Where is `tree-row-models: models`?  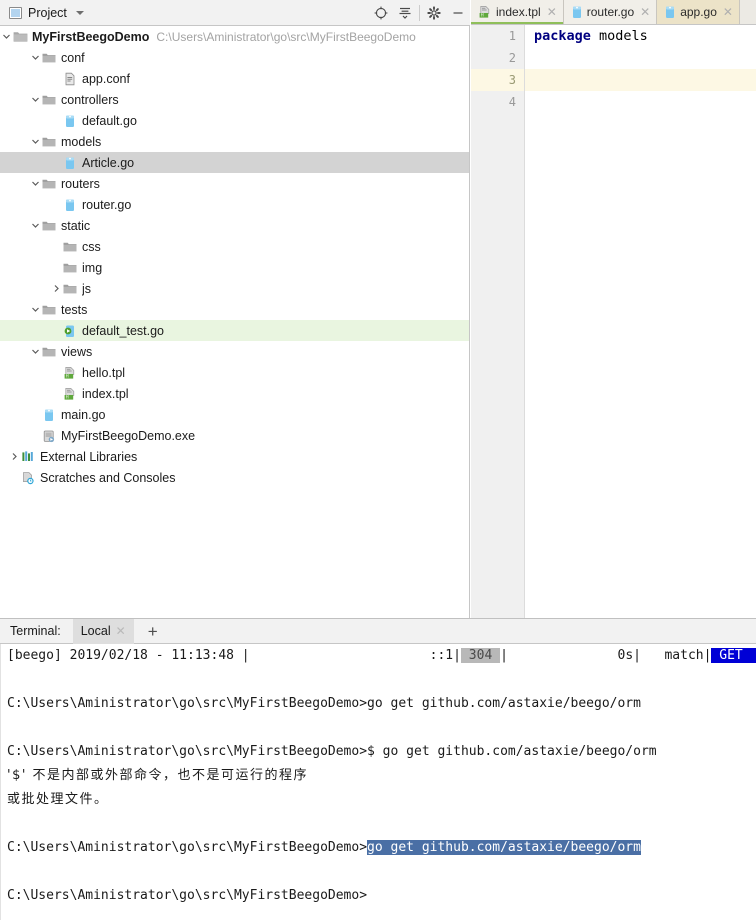
tree-row-models: models is located at coordinates (234, 141).